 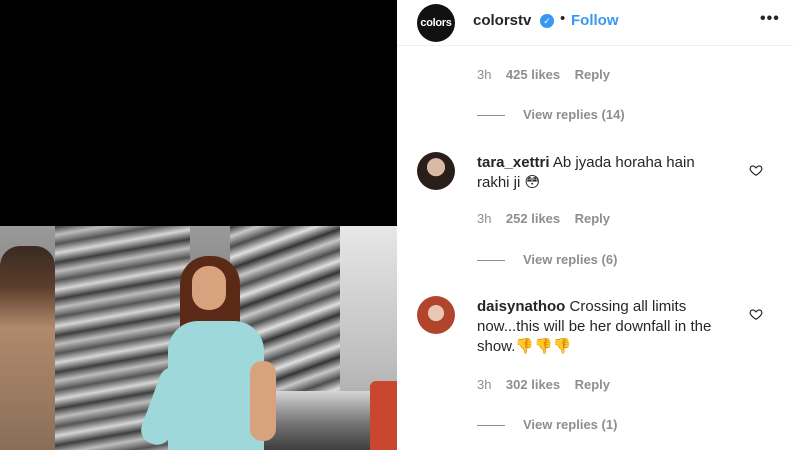 I want to click on brand-logo: colors, so click(x=436, y=23).